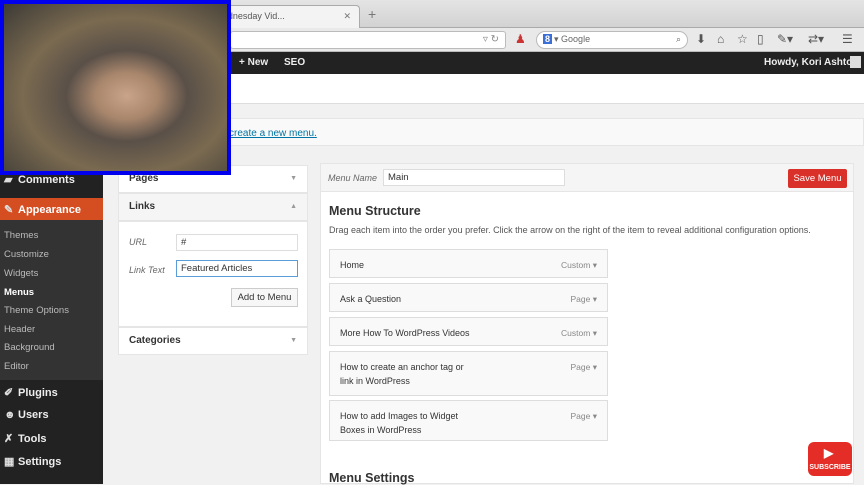 The width and height of the screenshot is (864, 485). I want to click on sidebar-item-appearance: ✎ Appearance, so click(51, 209).